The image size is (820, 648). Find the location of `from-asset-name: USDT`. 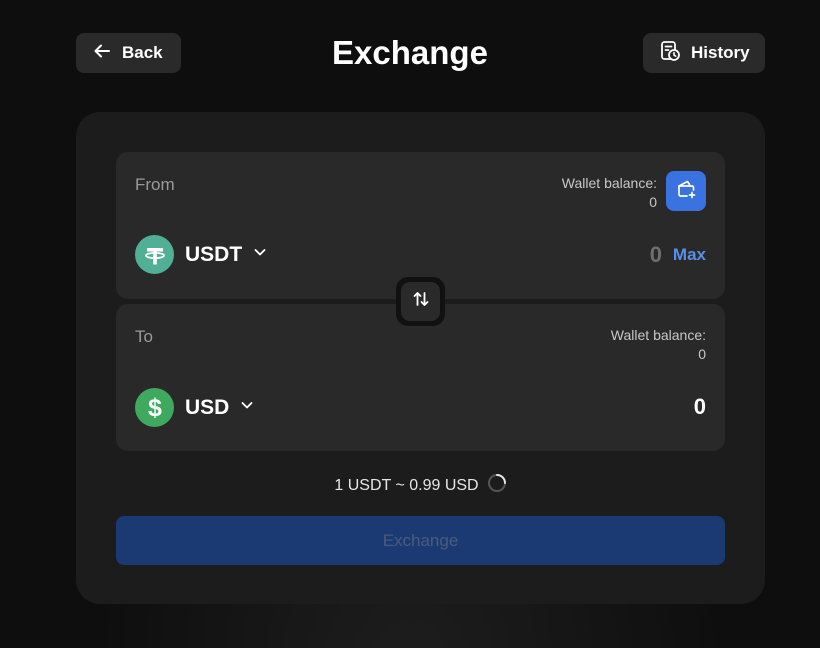

from-asset-name: USDT is located at coordinates (214, 254).